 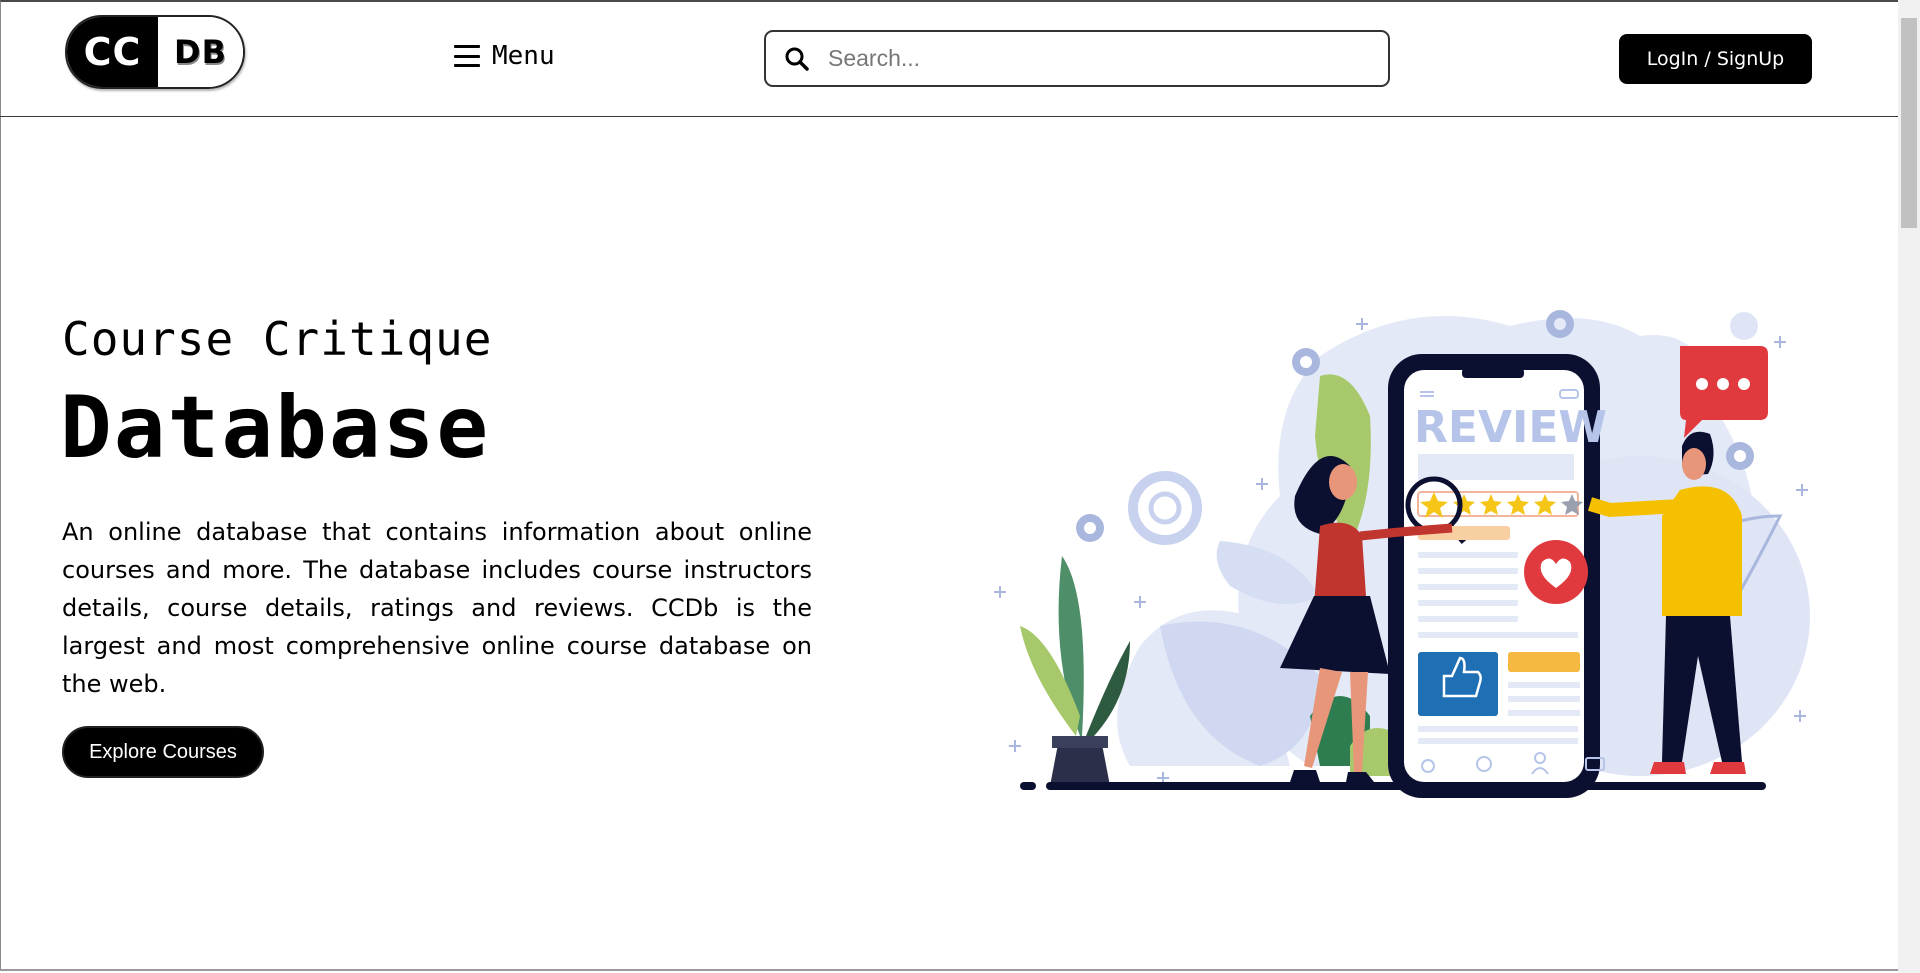 I want to click on hamburger-icon, so click(x=467, y=56).